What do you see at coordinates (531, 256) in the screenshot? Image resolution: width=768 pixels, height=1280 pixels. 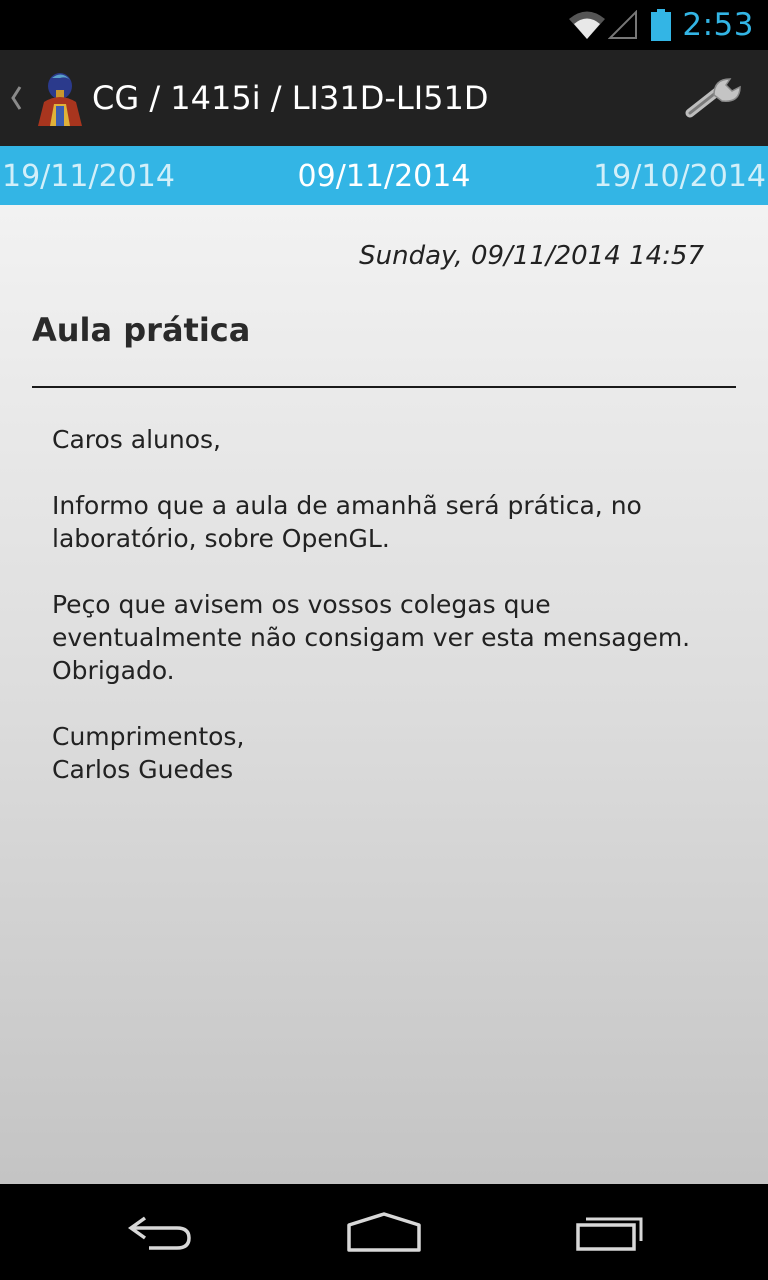 I see `post-timestamp: Sunday, 09/11/2014 14:57` at bounding box center [531, 256].